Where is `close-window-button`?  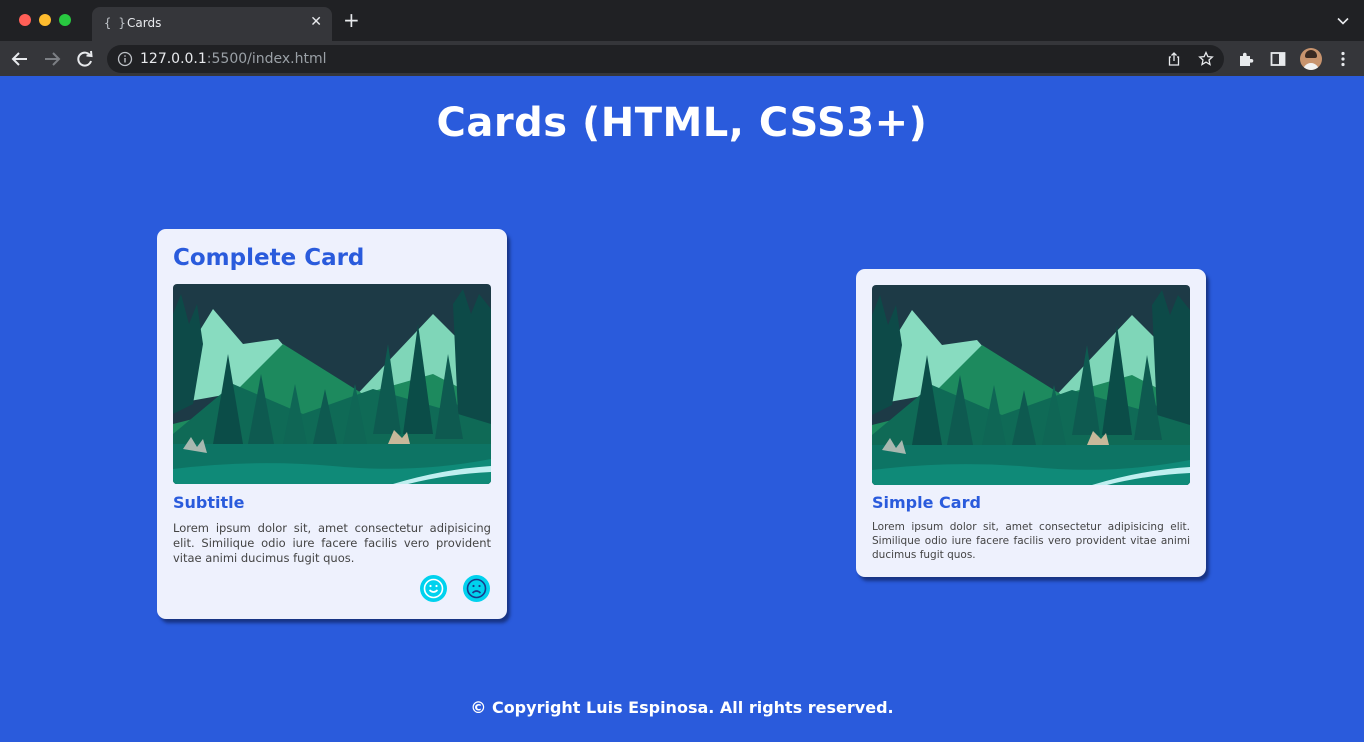 close-window-button is located at coordinates (25, 20).